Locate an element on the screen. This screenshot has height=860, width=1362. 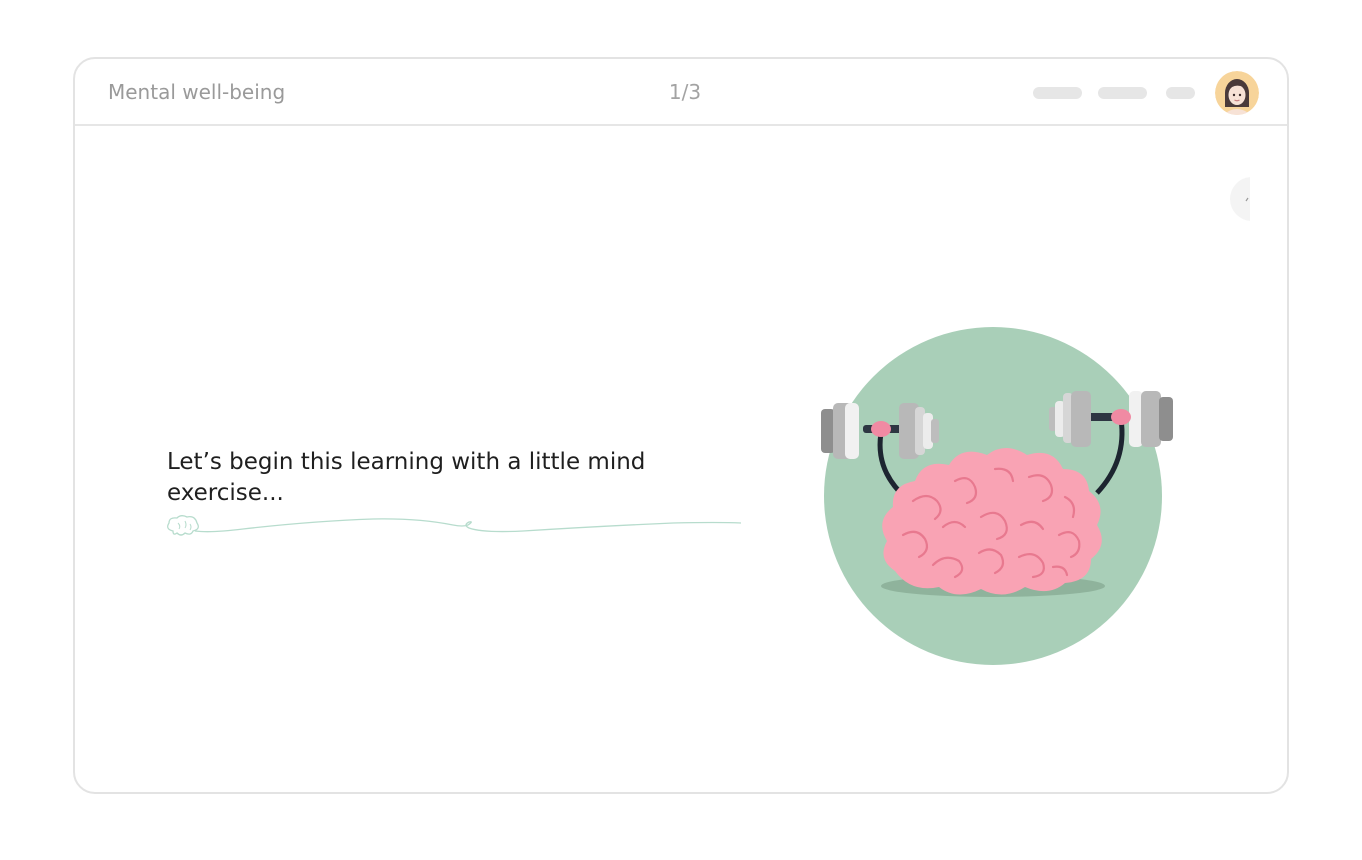
user-avatar-icon is located at coordinates (1237, 93).